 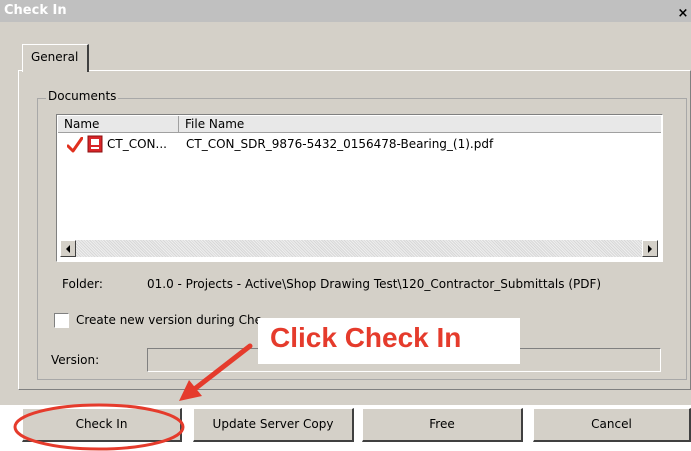 What do you see at coordinates (35, 10) in the screenshot?
I see `window-title: Check In` at bounding box center [35, 10].